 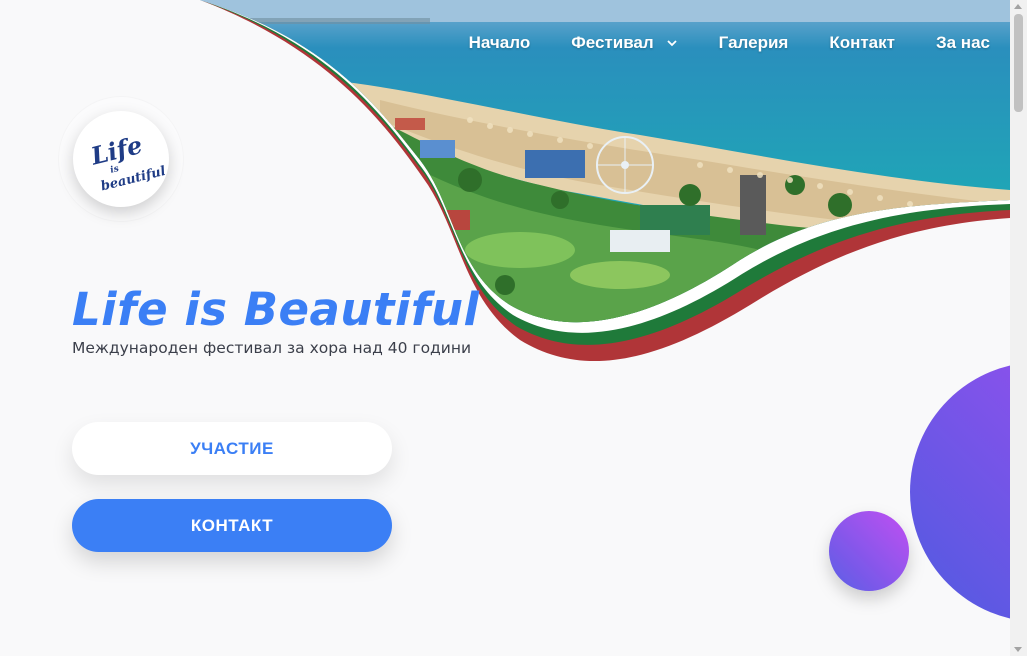 What do you see at coordinates (1018, 6) in the screenshot?
I see `arrow-up-icon` at bounding box center [1018, 6].